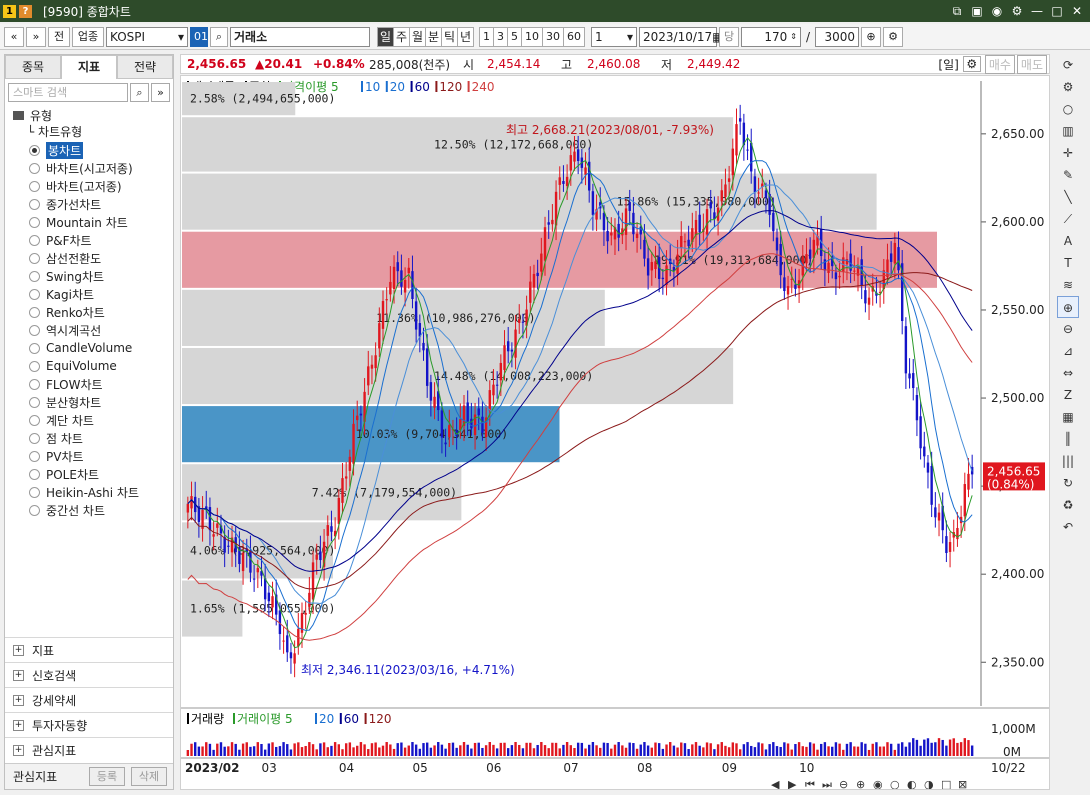  Describe the element at coordinates (771, 36) in the screenshot. I see `count-field: 170 ⇕` at that location.